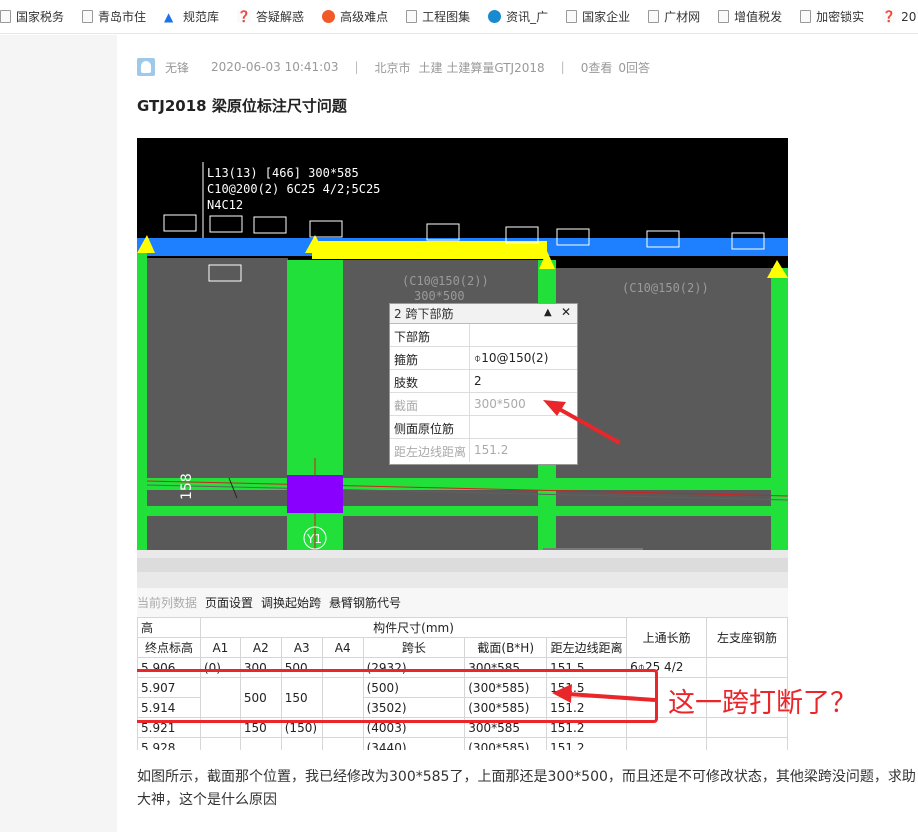 This screenshot has width=918, height=832. Describe the element at coordinates (606, 17) in the screenshot. I see `bookmark-label: 国家企业` at that location.